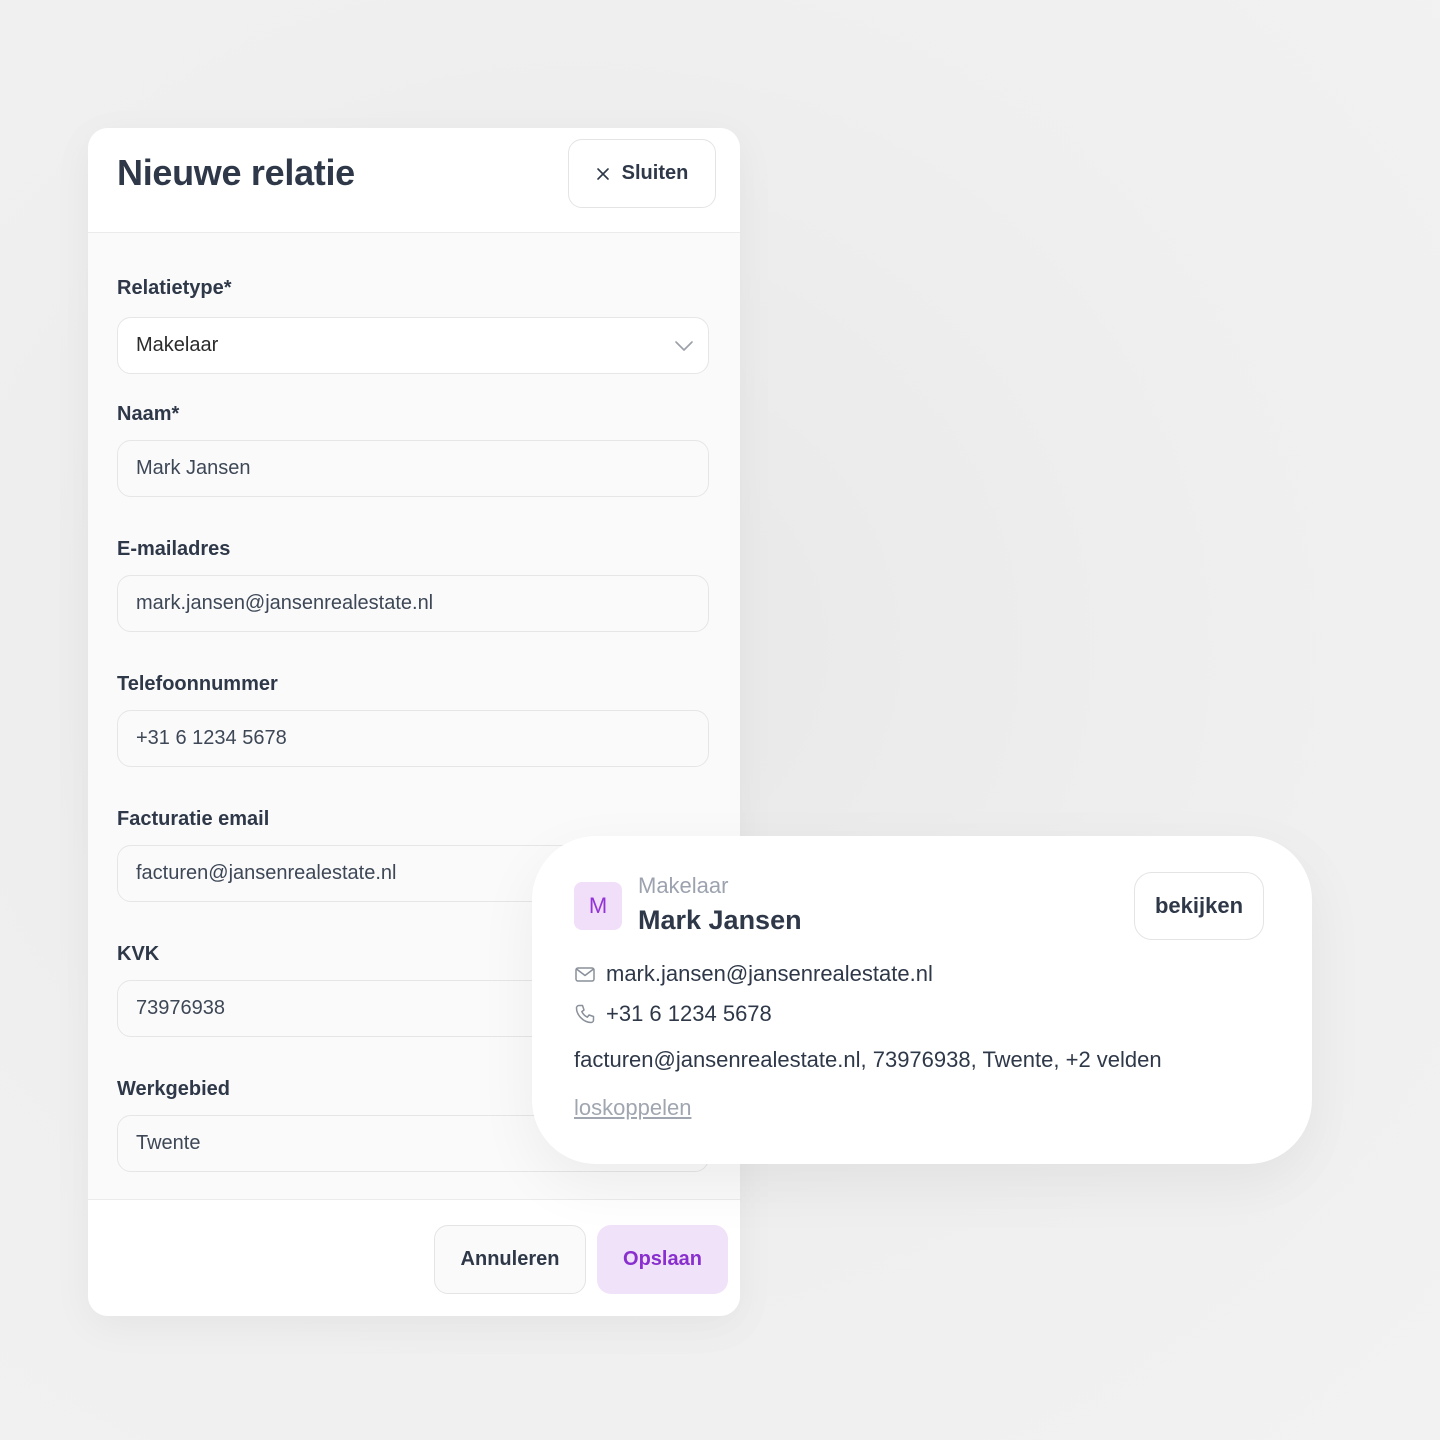  Describe the element at coordinates (174, 549) in the screenshot. I see `email-label: E-mailadres` at that location.